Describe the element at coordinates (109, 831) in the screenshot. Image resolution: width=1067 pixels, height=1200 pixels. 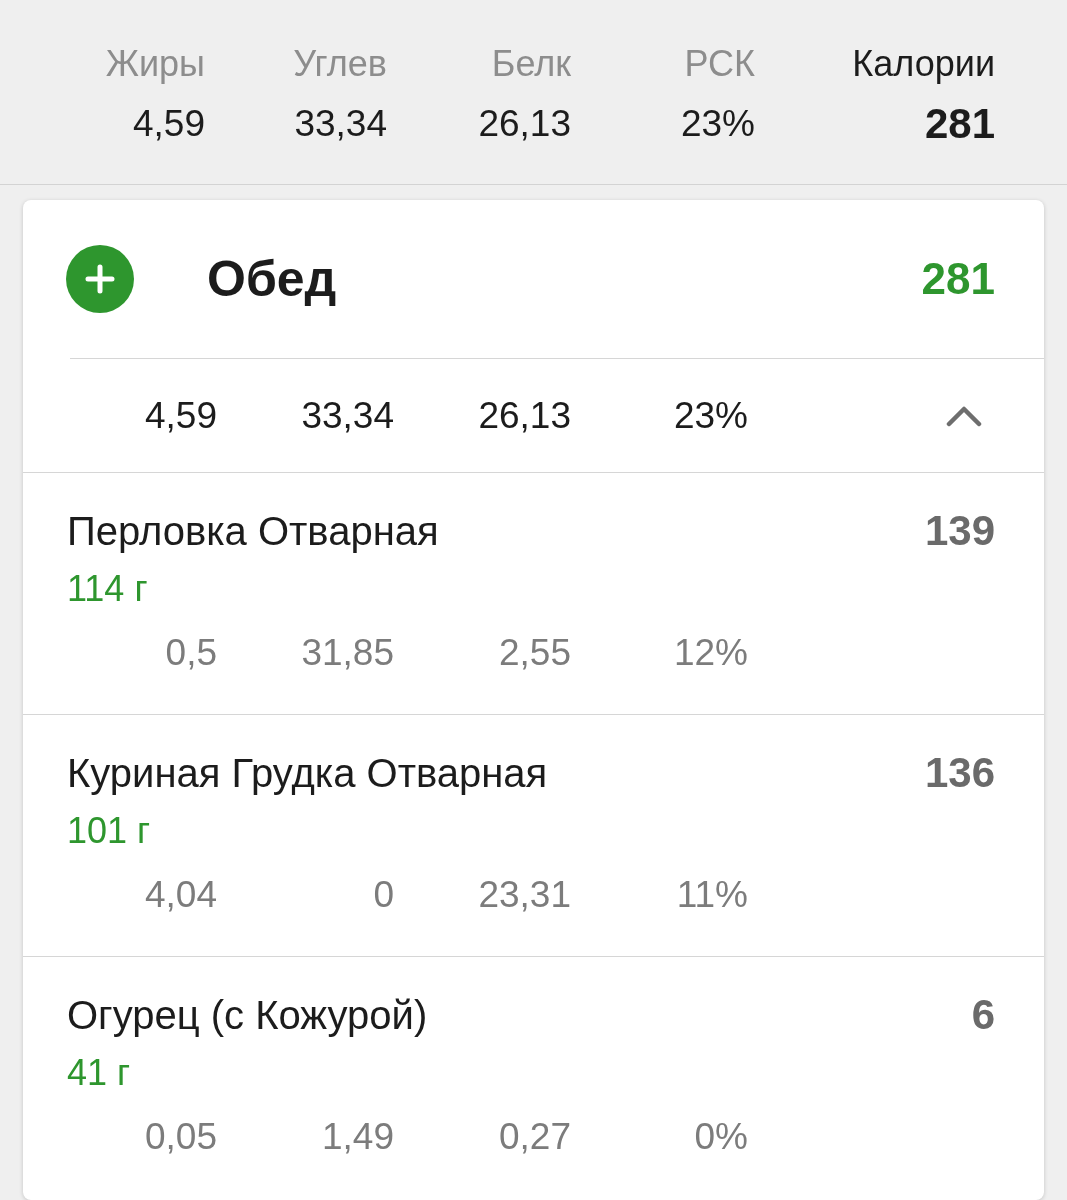
I see `food-weight: 101 г` at that location.